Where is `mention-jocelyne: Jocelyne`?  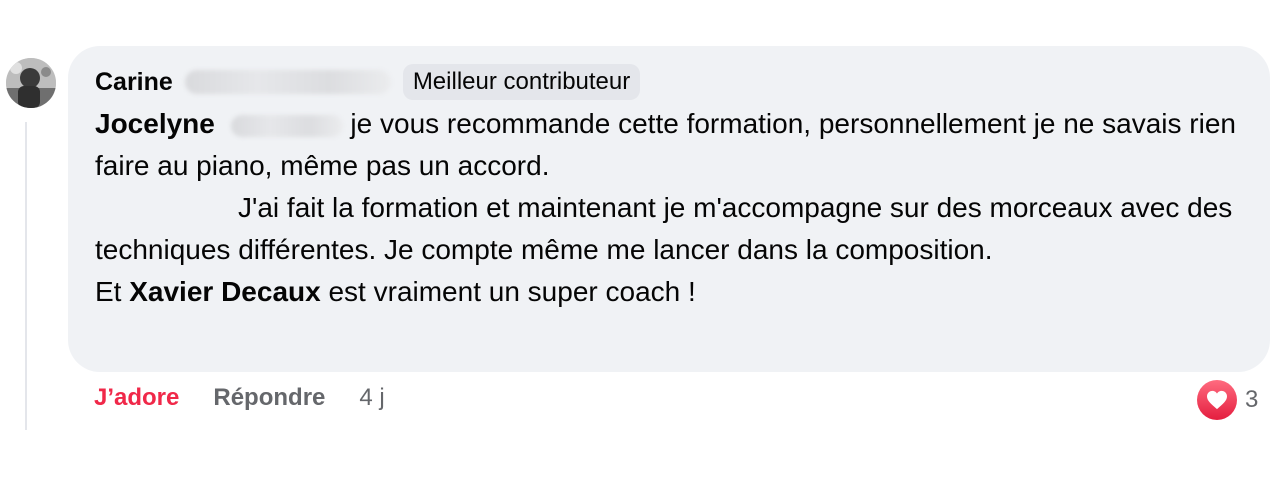 mention-jocelyne: Jocelyne is located at coordinates (155, 123).